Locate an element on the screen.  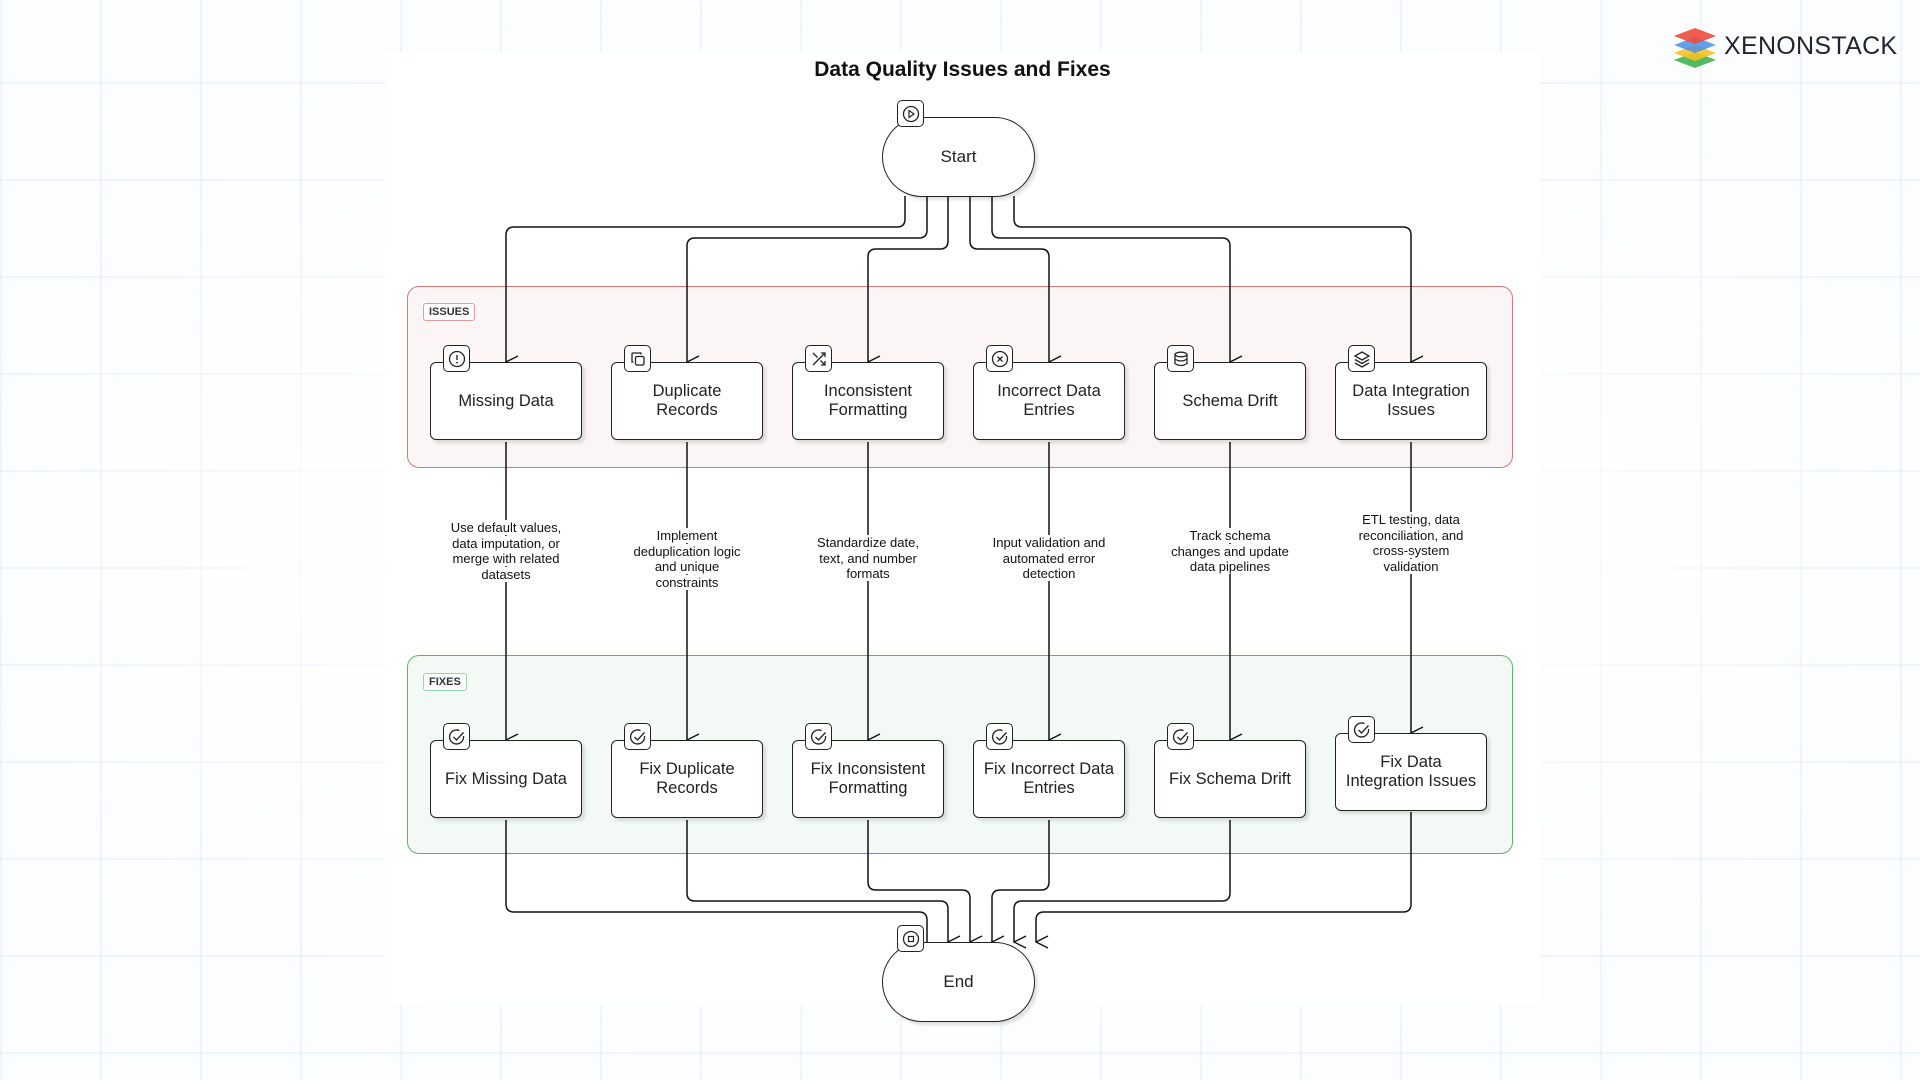
issue-node-4: Incorrect Data Entries is located at coordinates (1049, 401).